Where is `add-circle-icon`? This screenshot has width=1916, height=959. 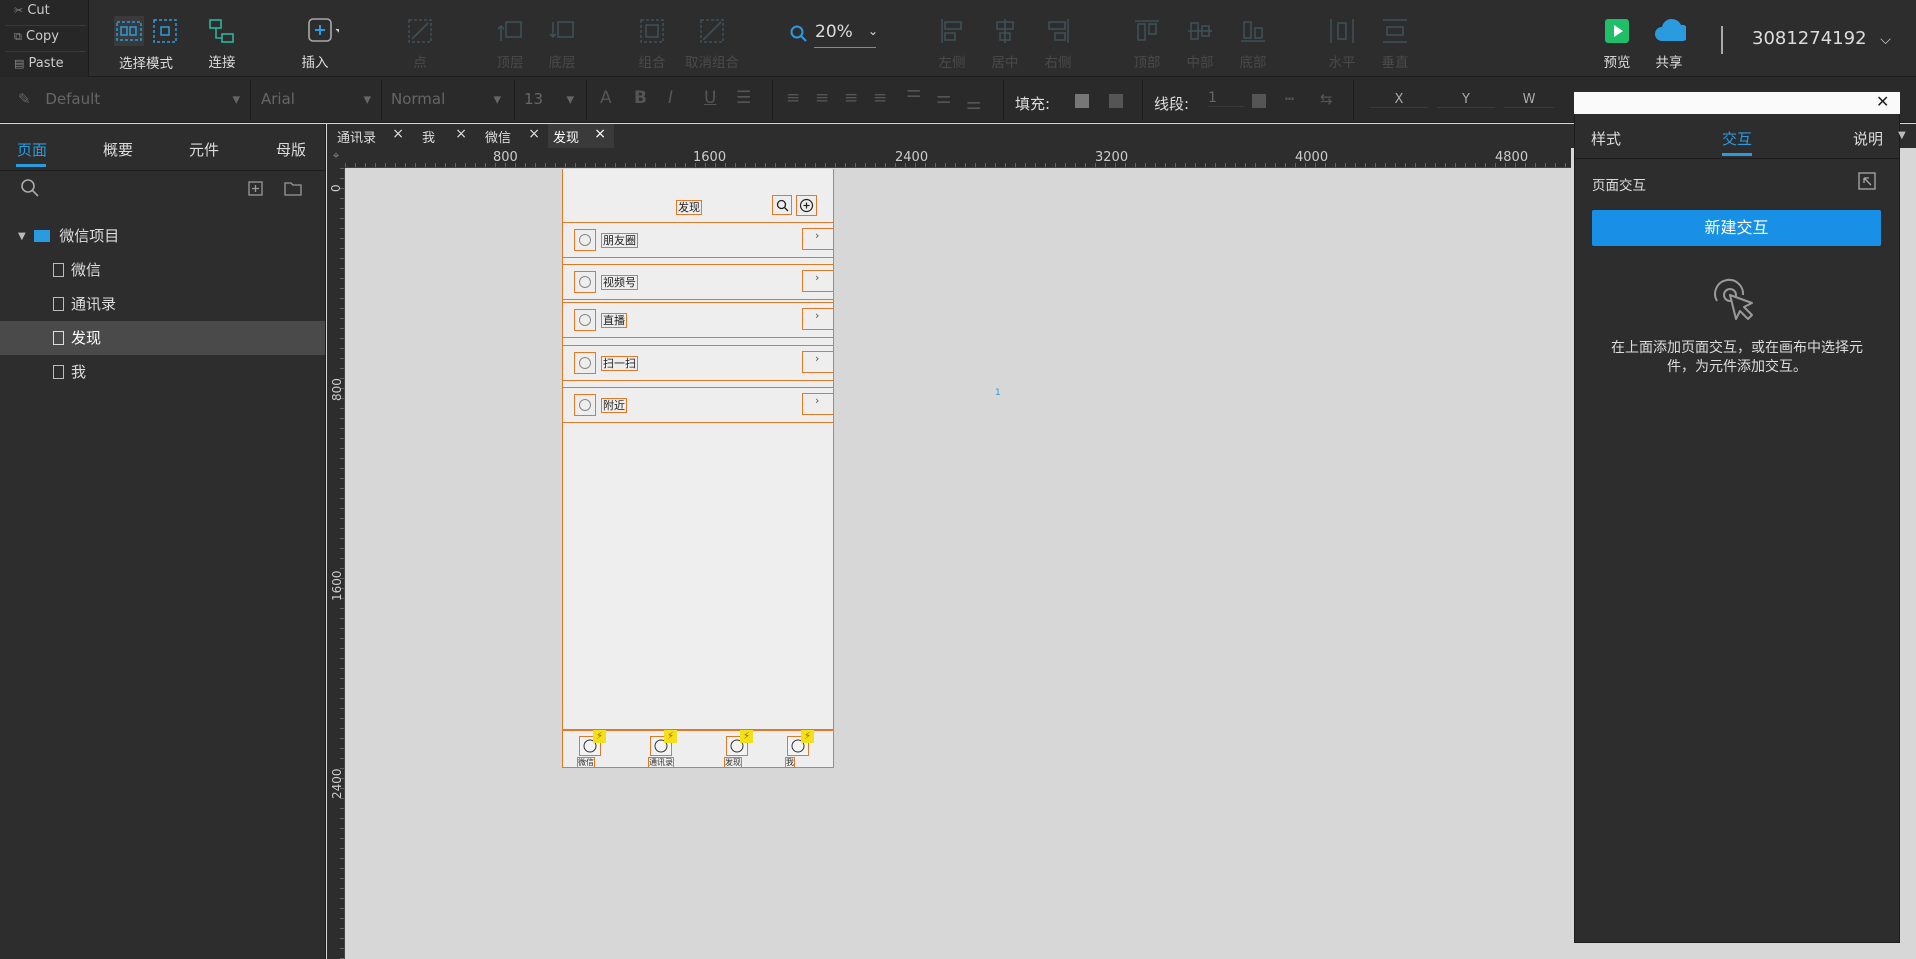 add-circle-icon is located at coordinates (806, 205).